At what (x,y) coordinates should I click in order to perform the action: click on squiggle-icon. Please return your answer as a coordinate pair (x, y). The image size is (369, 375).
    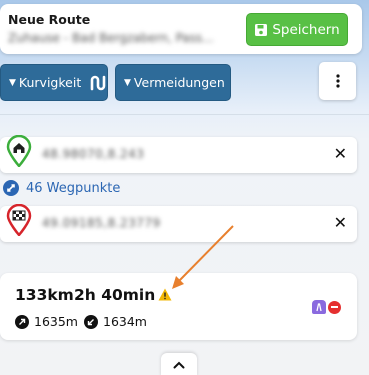
    Looking at the image, I should click on (98, 83).